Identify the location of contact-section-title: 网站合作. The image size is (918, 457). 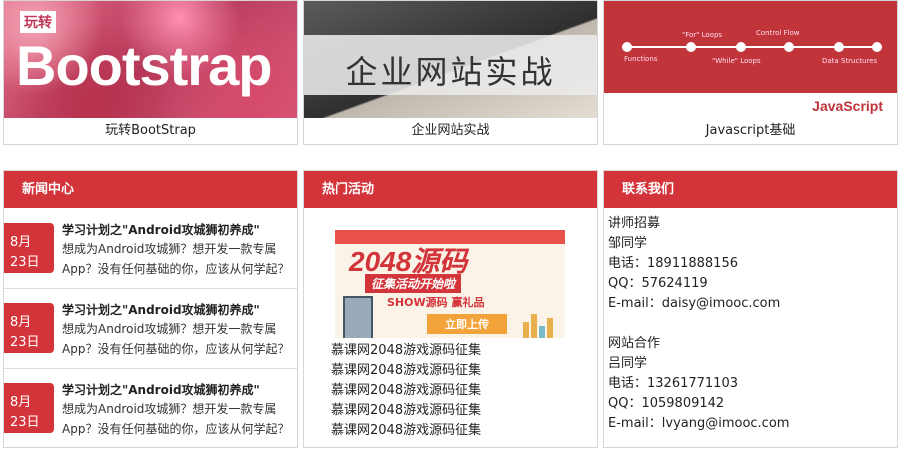
(634, 343).